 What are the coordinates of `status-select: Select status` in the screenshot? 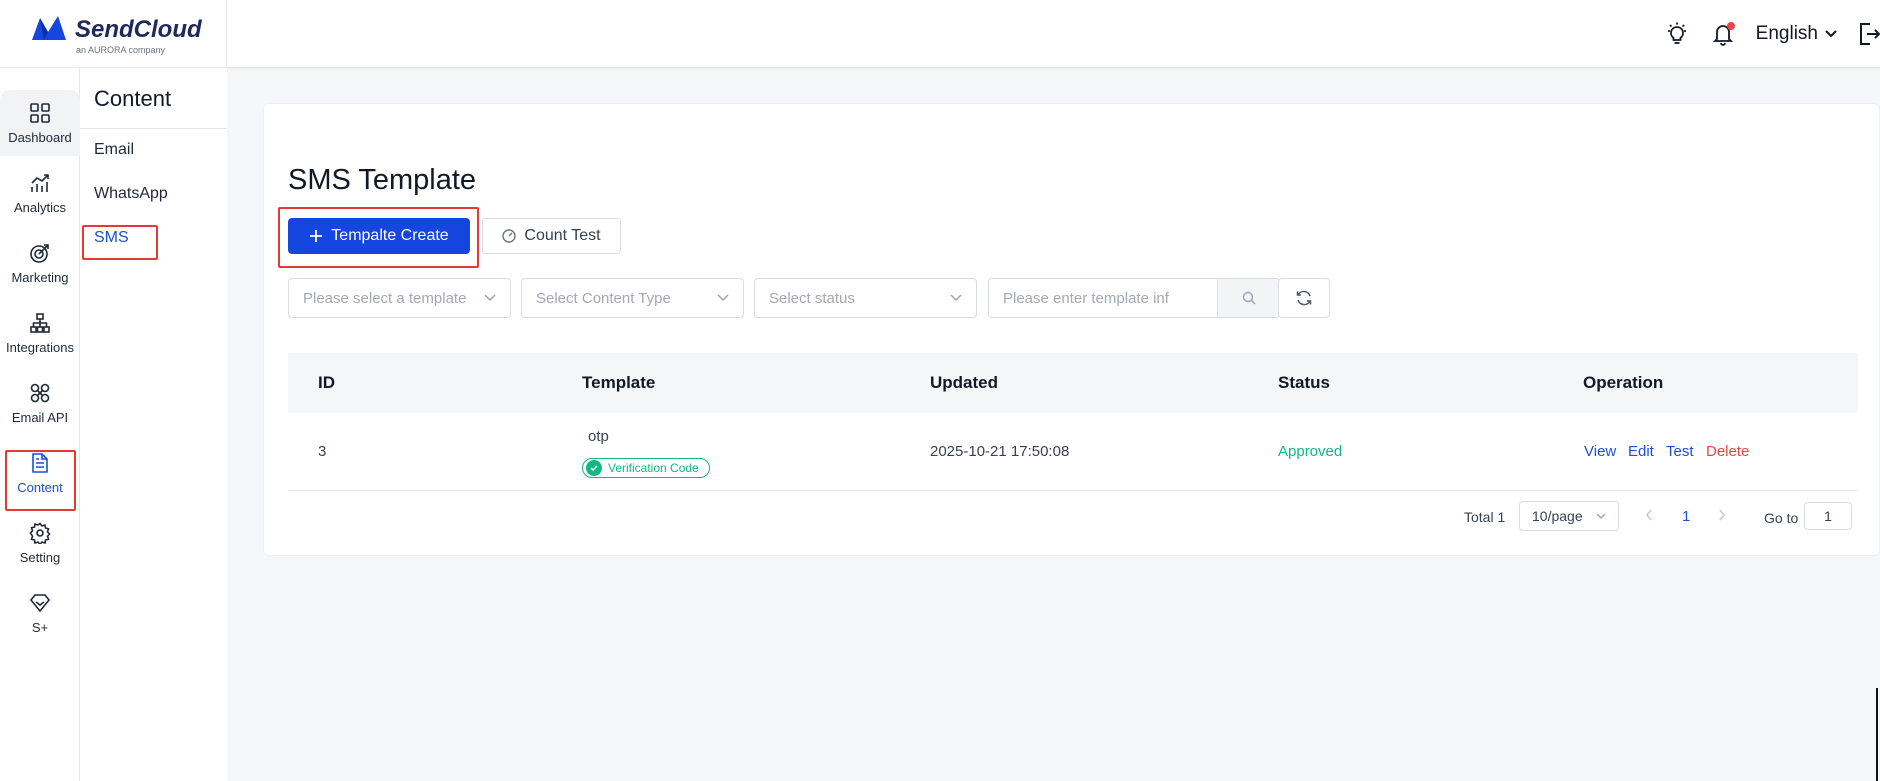 It's located at (865, 298).